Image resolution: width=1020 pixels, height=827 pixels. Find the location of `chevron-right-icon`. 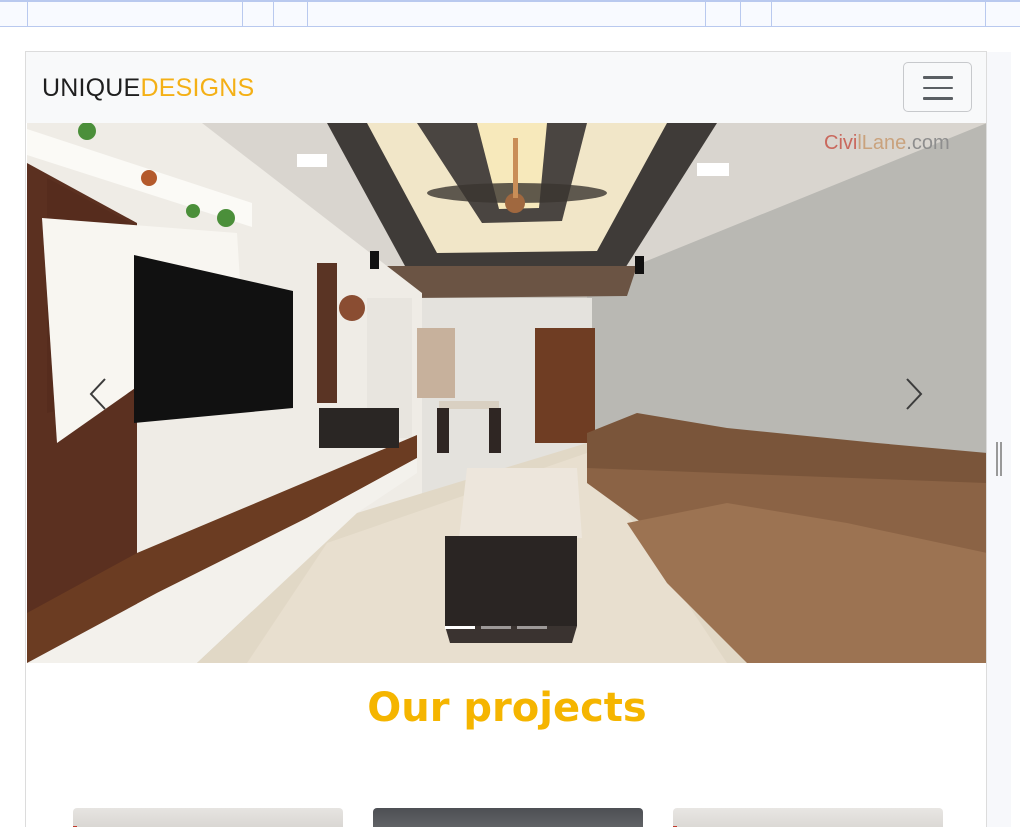

chevron-right-icon is located at coordinates (914, 394).